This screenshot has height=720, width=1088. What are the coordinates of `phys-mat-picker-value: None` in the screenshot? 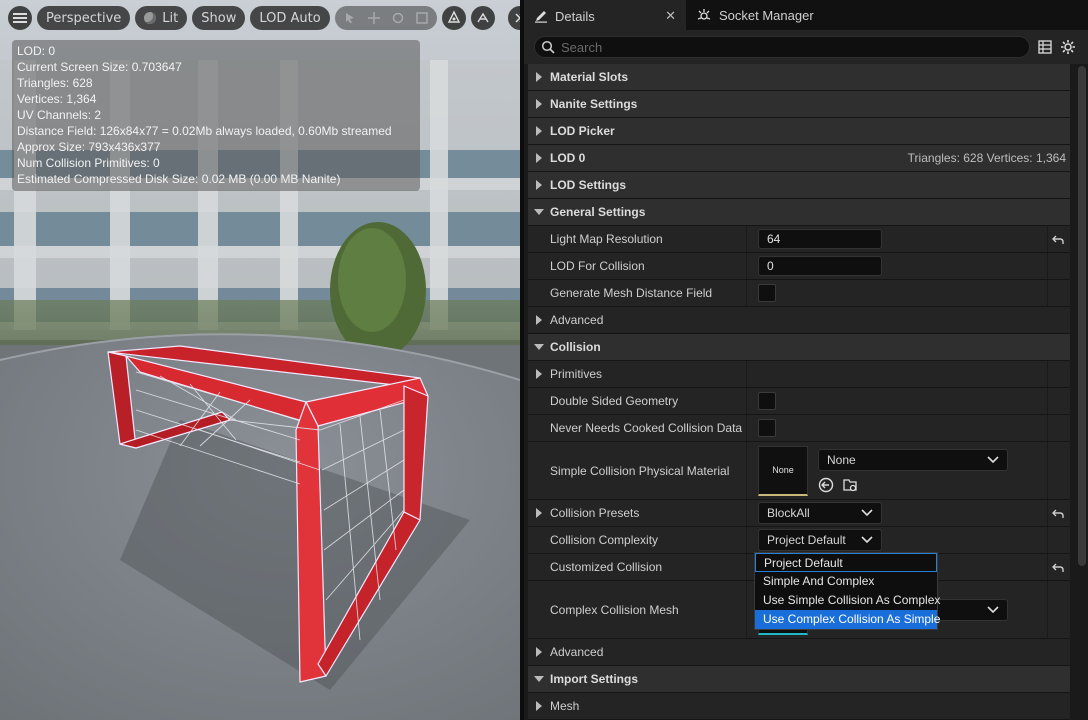 It's located at (841, 459).